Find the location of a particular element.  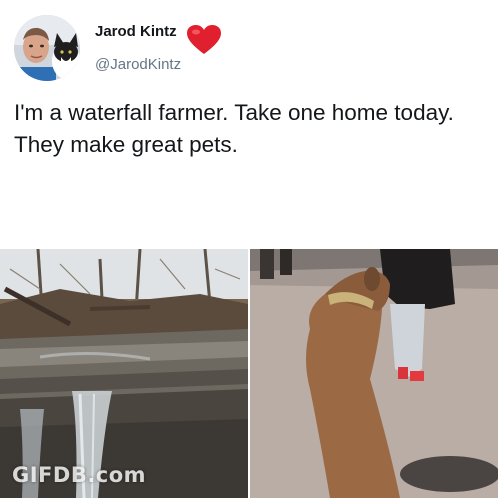

profile-photo-icon is located at coordinates (47, 48).